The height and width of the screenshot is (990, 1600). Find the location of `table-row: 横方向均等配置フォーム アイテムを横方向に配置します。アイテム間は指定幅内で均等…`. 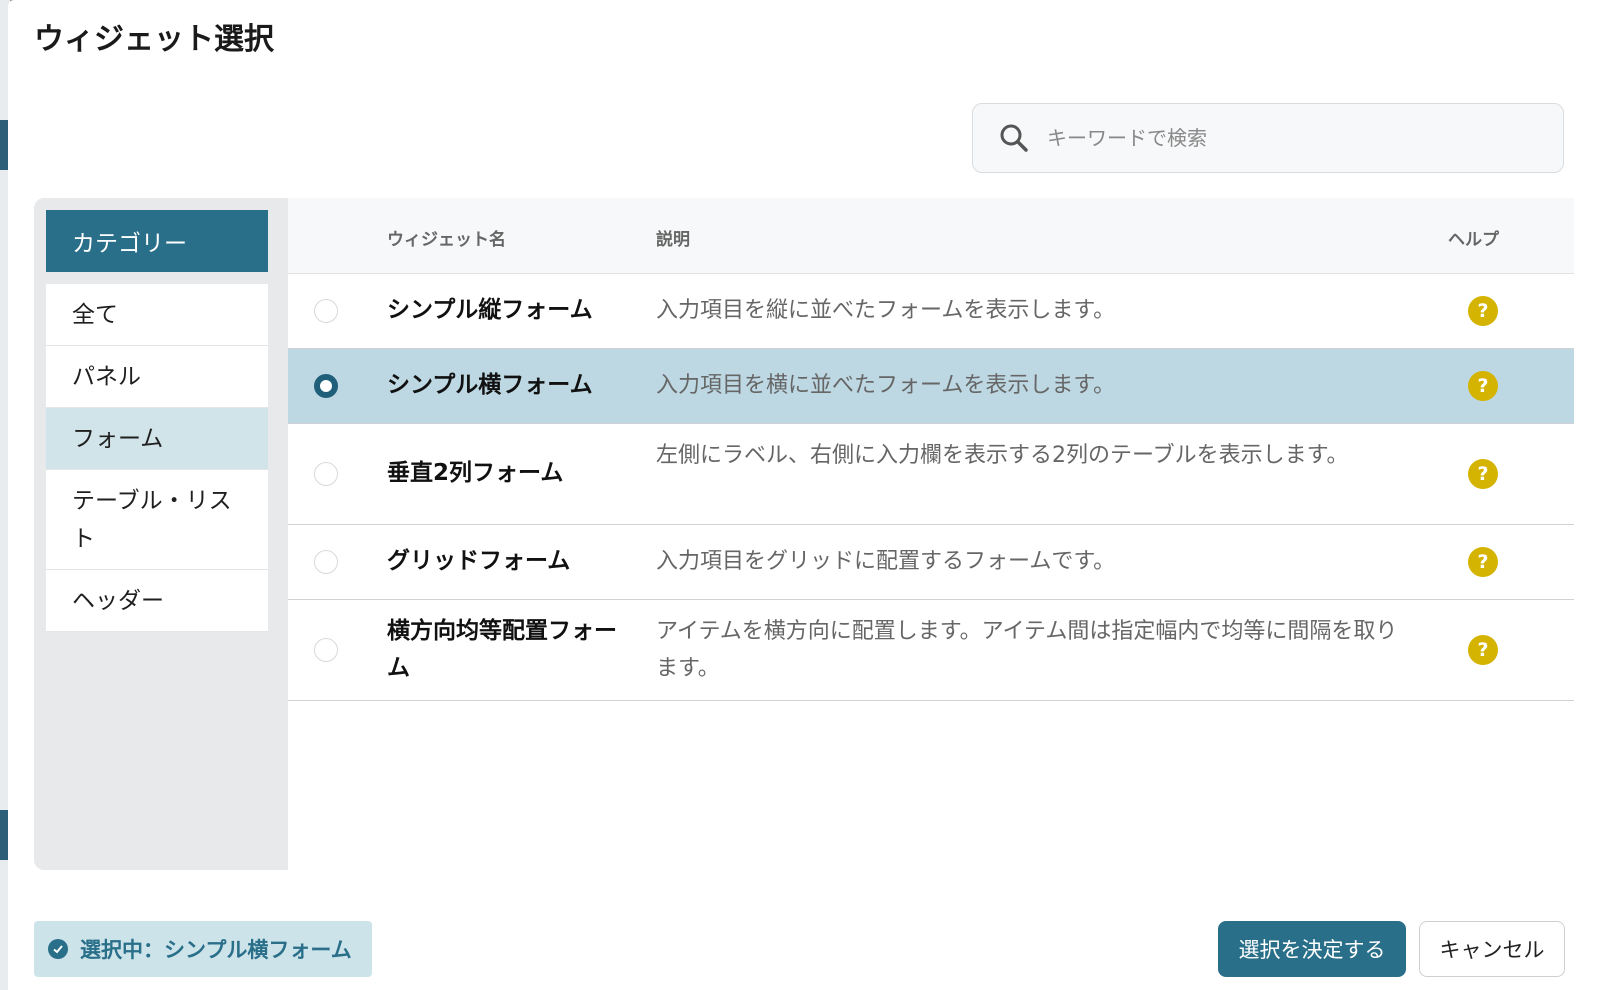

table-row: 横方向均等配置フォーム アイテムを横方向に配置します。アイテム間は指定幅内で均等… is located at coordinates (931, 650).